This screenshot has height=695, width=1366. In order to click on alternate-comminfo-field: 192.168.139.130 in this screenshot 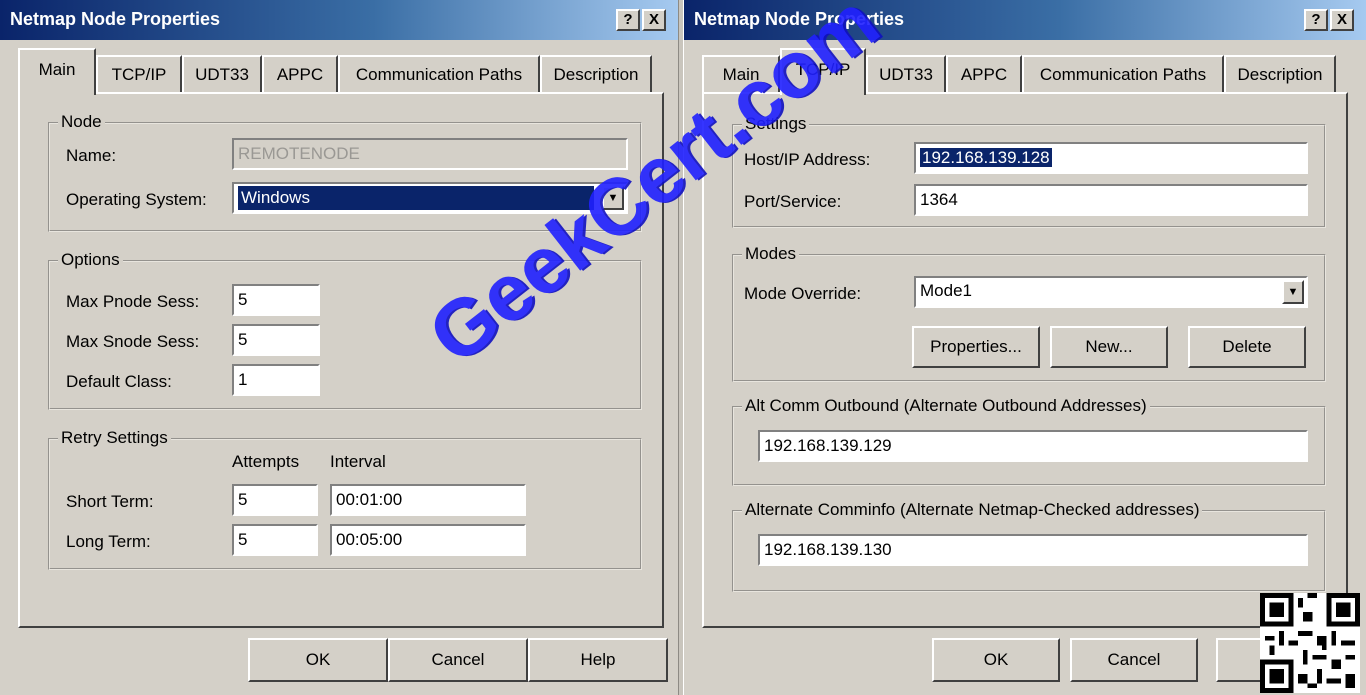, I will do `click(1033, 550)`.